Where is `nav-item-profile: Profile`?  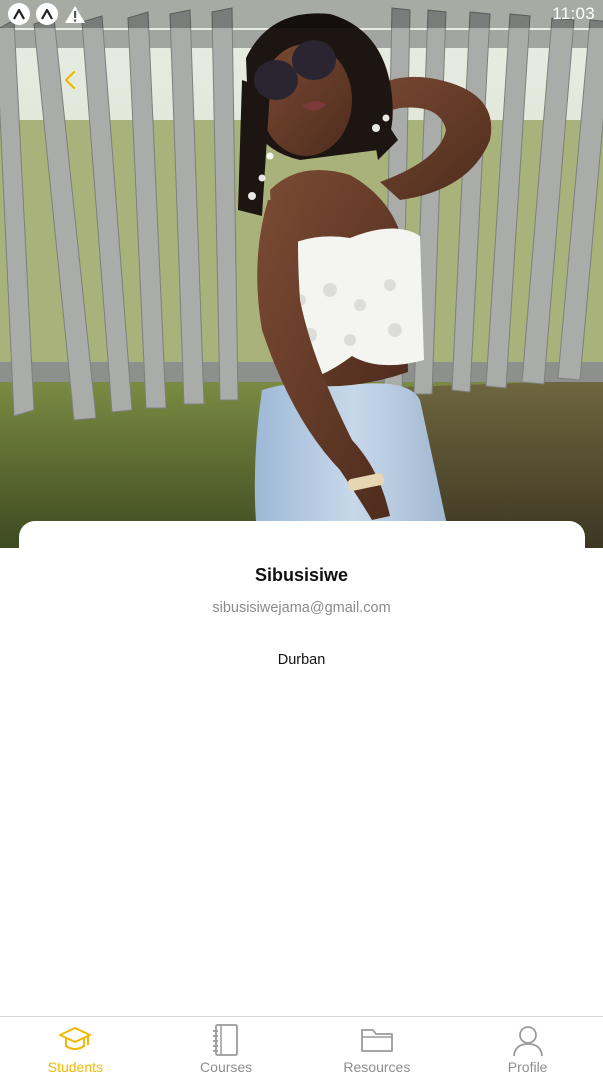 nav-item-profile: Profile is located at coordinates (527, 1047).